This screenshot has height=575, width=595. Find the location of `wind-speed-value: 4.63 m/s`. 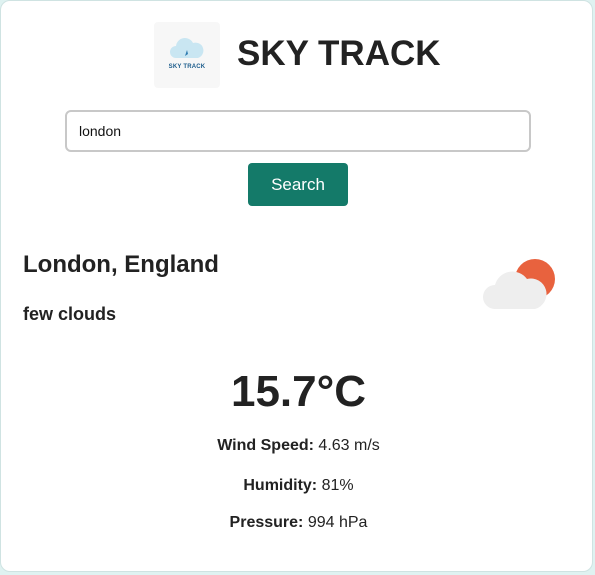

wind-speed-value: 4.63 m/s is located at coordinates (349, 445).